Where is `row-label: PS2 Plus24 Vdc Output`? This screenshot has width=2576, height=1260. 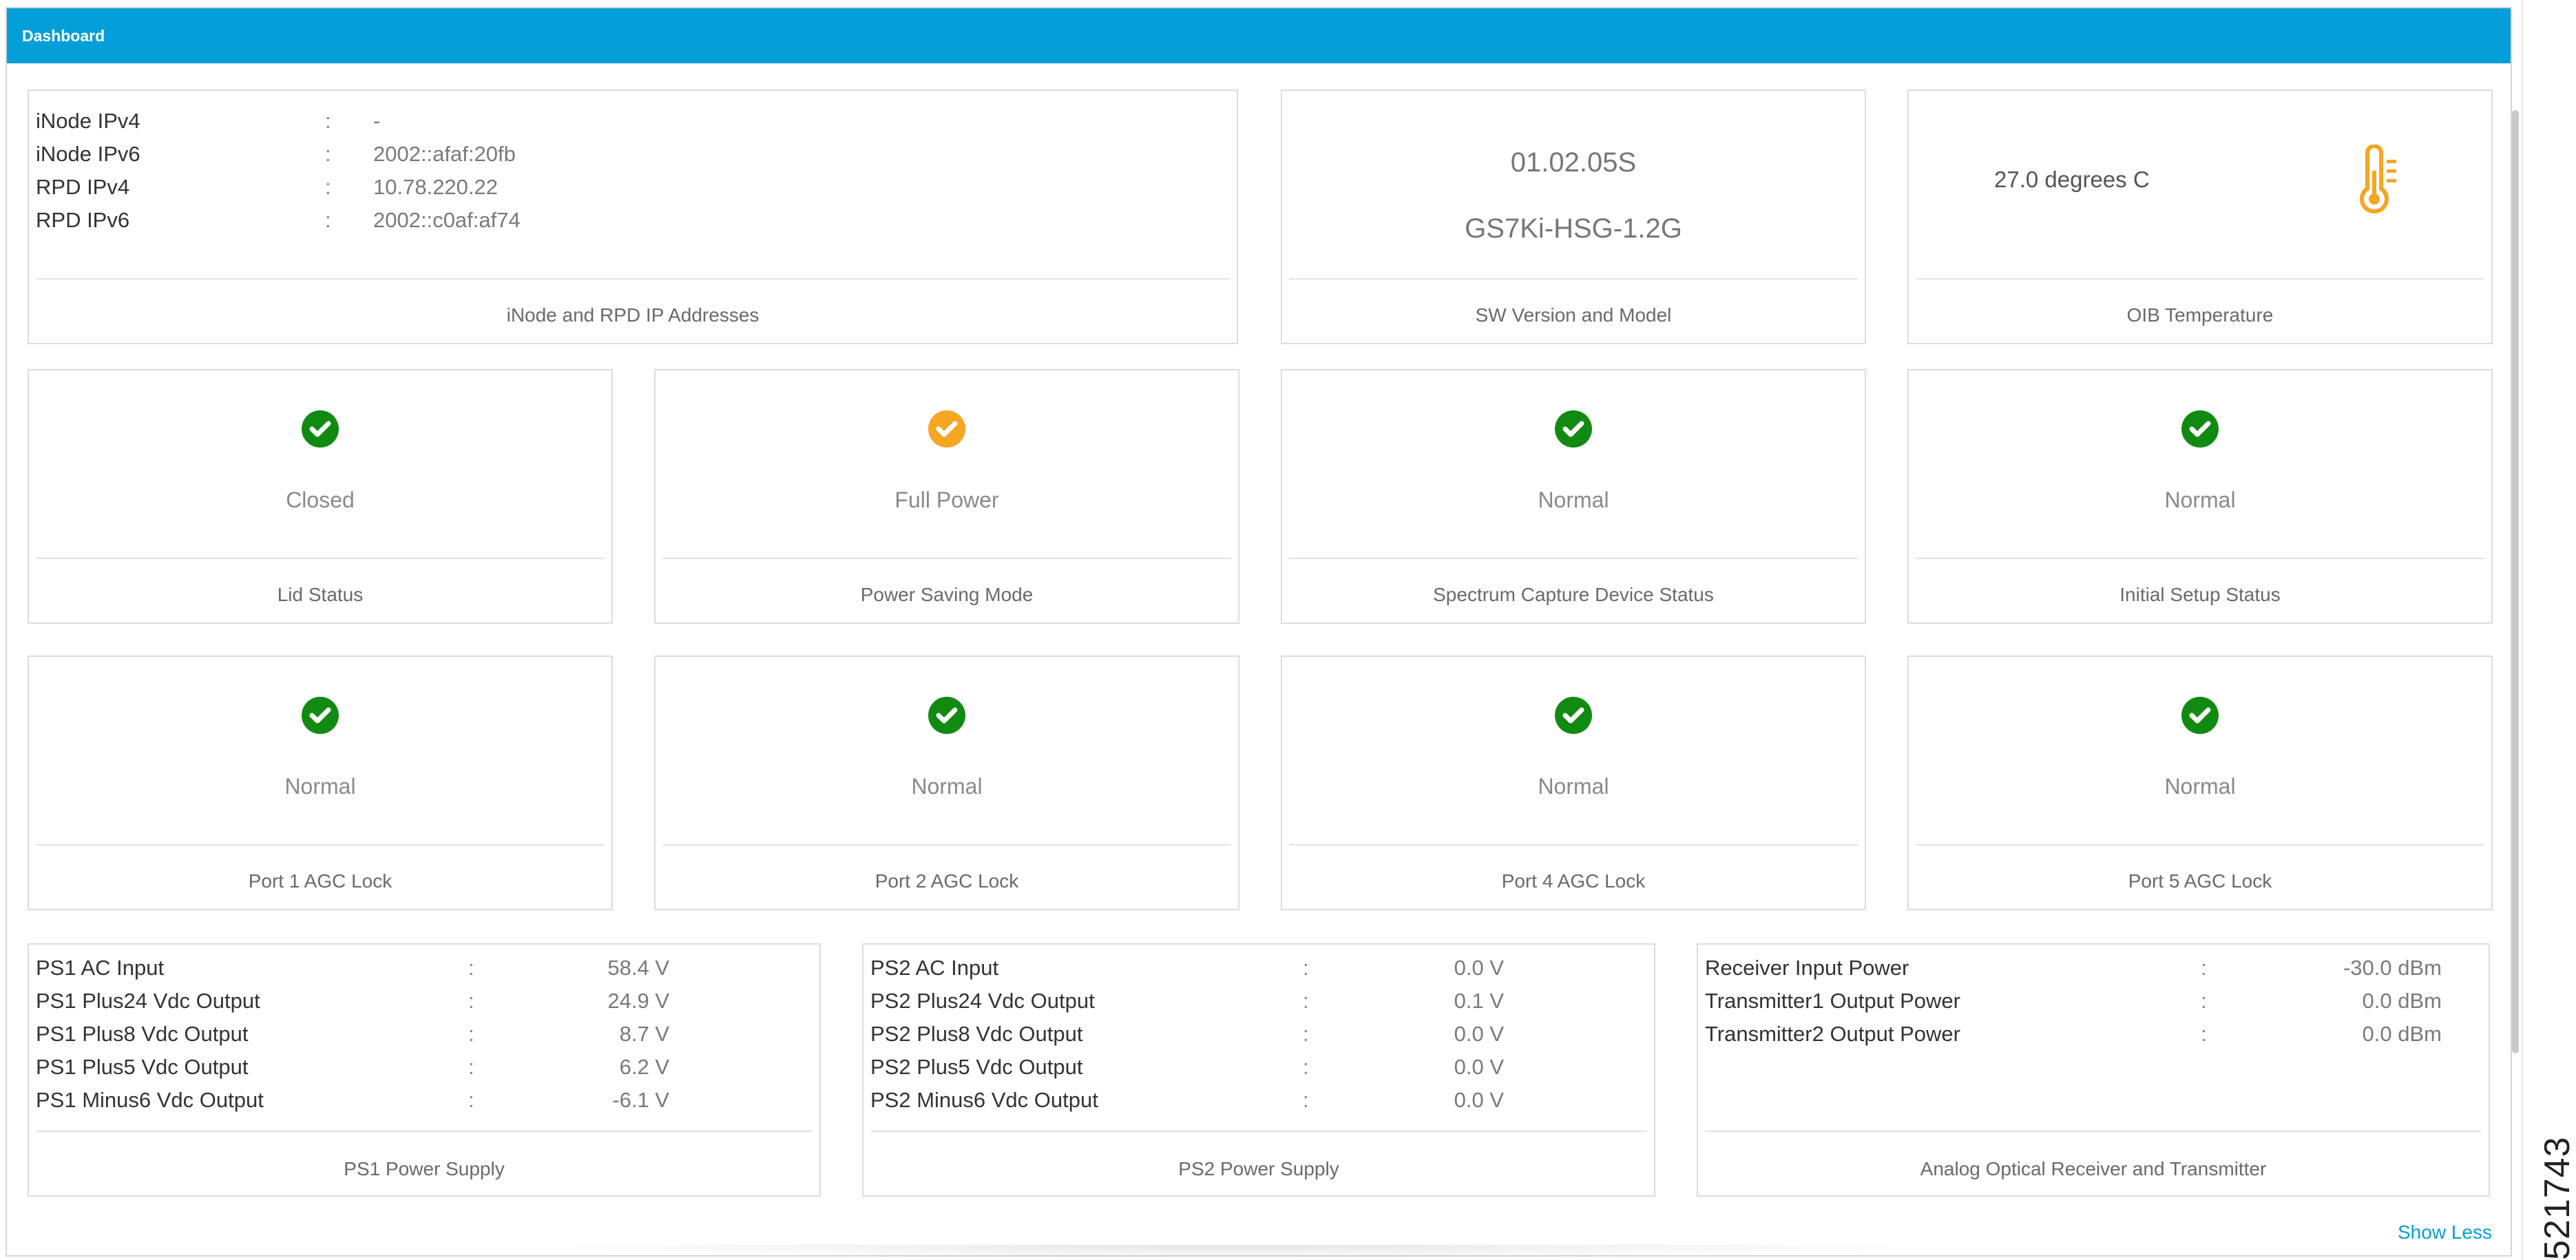
row-label: PS2 Plus24 Vdc Output is located at coordinates (982, 1001).